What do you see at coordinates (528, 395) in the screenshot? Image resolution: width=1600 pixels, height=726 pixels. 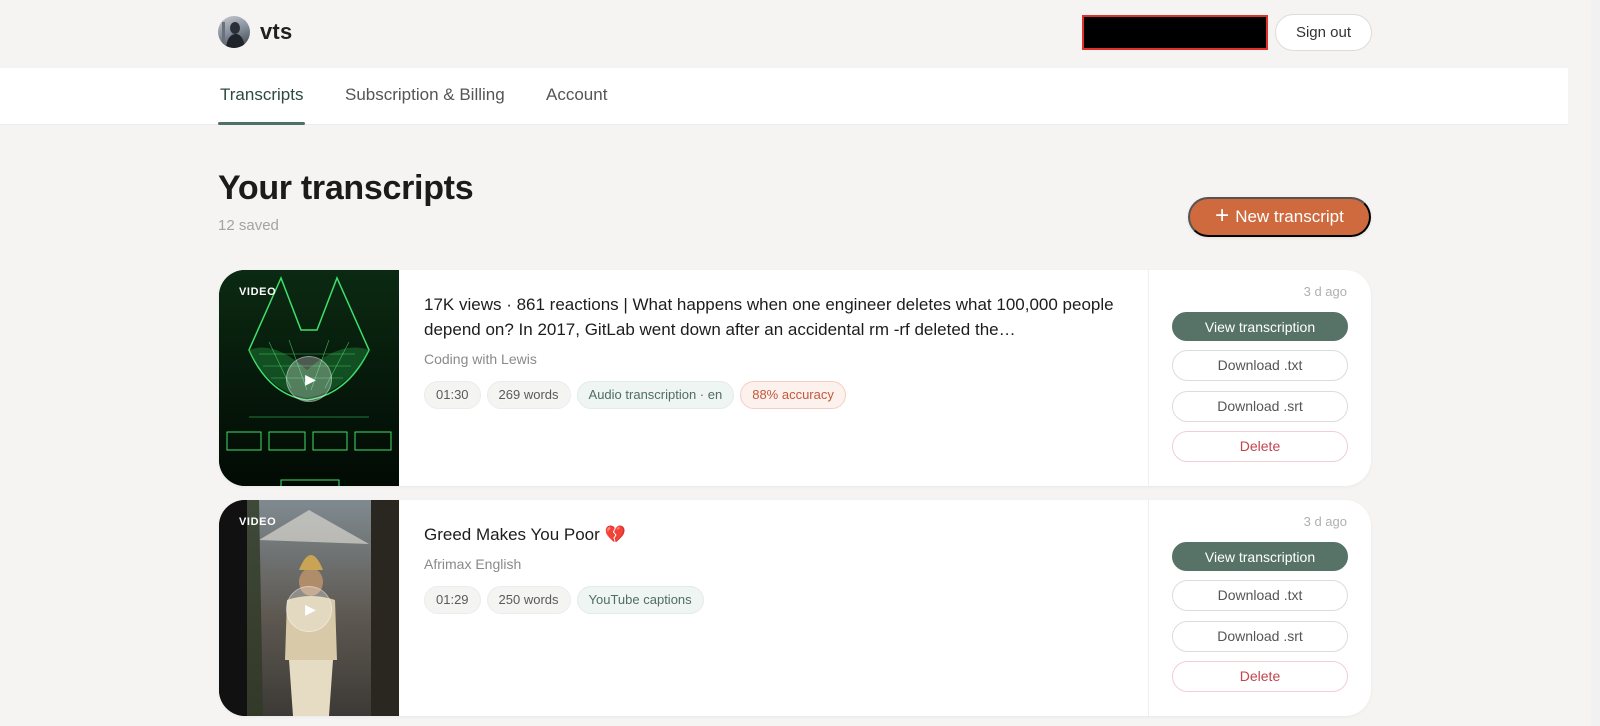 I see `word-count-tag: 269 words` at bounding box center [528, 395].